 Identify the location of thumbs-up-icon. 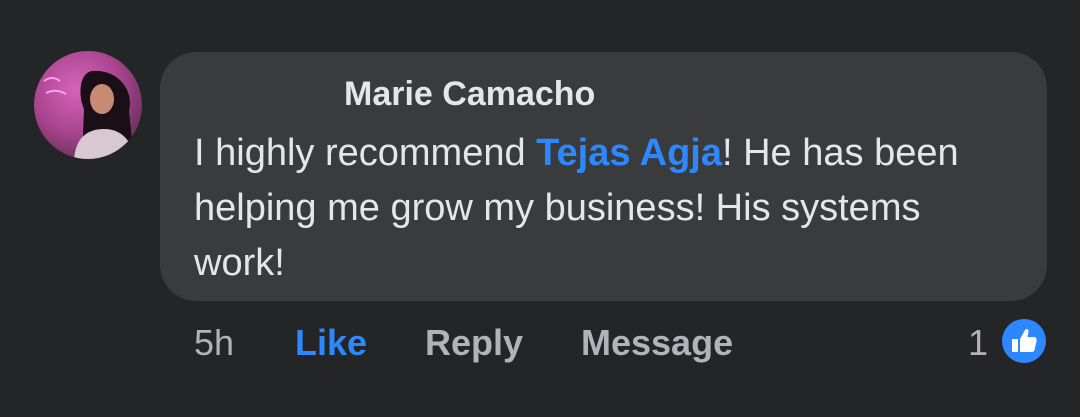
(1024, 341).